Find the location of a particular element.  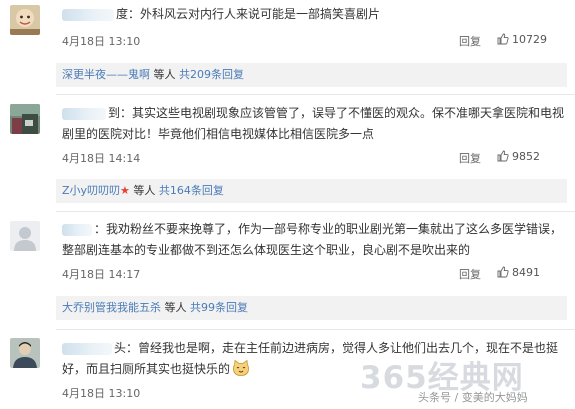

like-button: 10729 is located at coordinates (532, 39).